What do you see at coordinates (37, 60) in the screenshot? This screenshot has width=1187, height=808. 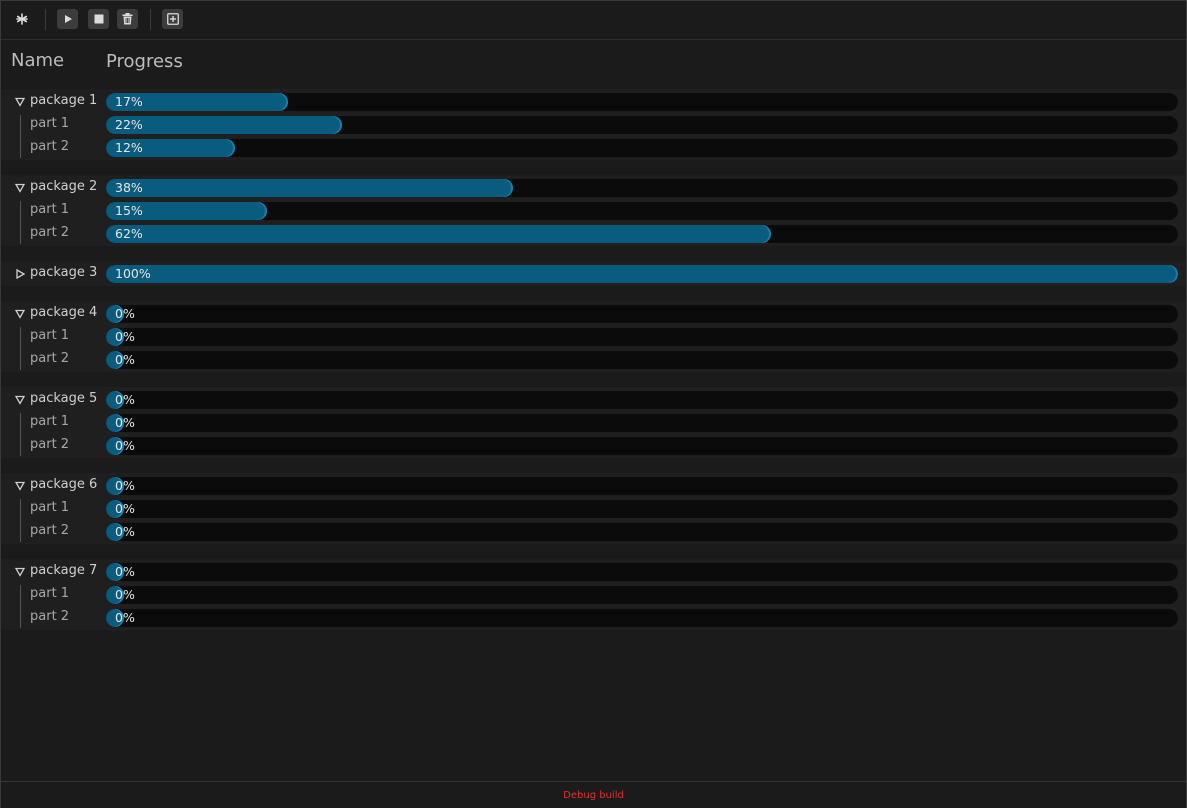 I see `column-header-name: Name` at bounding box center [37, 60].